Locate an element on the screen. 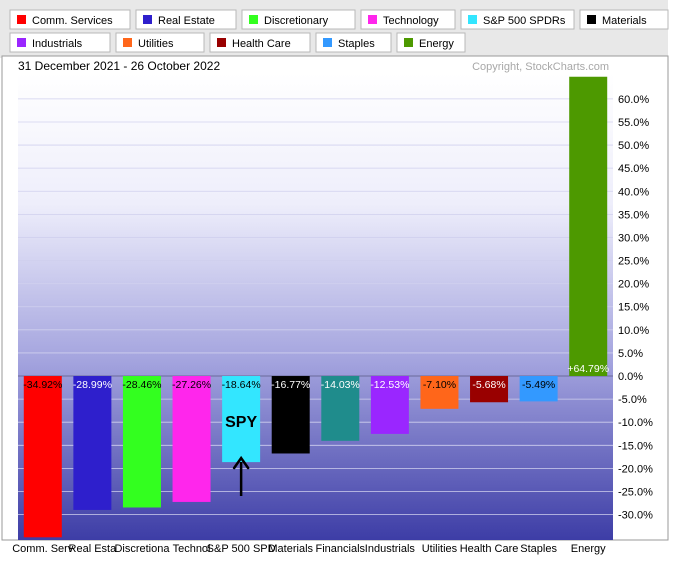 The height and width of the screenshot is (563, 673). x-tick-label: Health Care is located at coordinates (489, 549).